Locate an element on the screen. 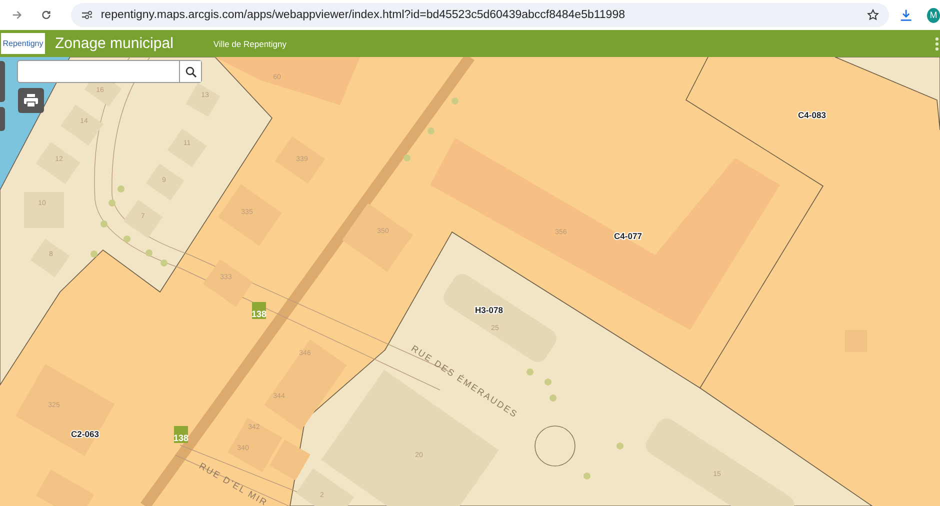  zone-label: C2-063 is located at coordinates (85, 434).